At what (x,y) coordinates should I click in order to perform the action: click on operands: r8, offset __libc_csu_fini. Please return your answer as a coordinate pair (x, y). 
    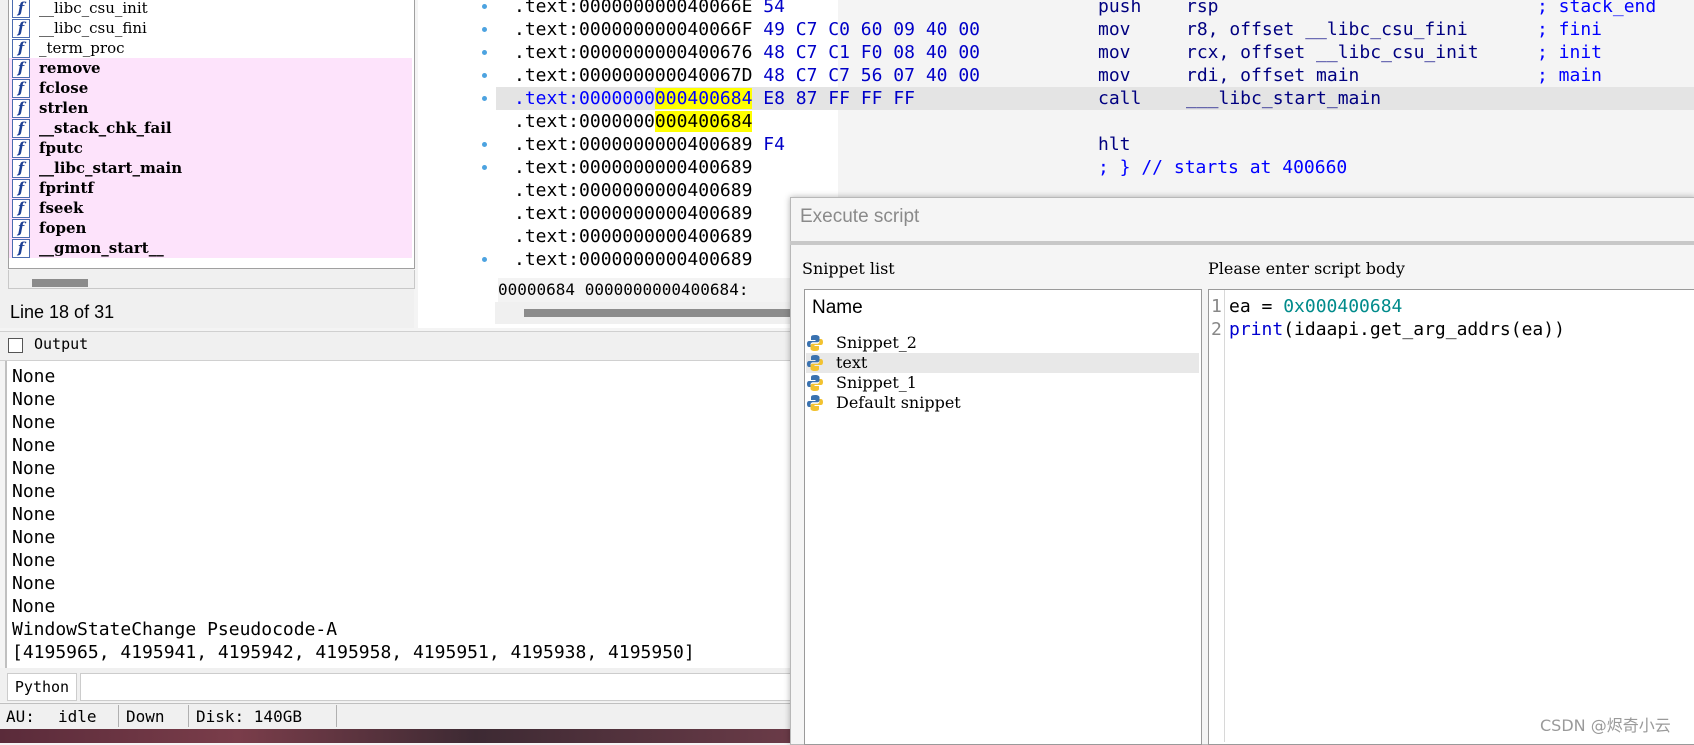
    Looking at the image, I should click on (1327, 29).